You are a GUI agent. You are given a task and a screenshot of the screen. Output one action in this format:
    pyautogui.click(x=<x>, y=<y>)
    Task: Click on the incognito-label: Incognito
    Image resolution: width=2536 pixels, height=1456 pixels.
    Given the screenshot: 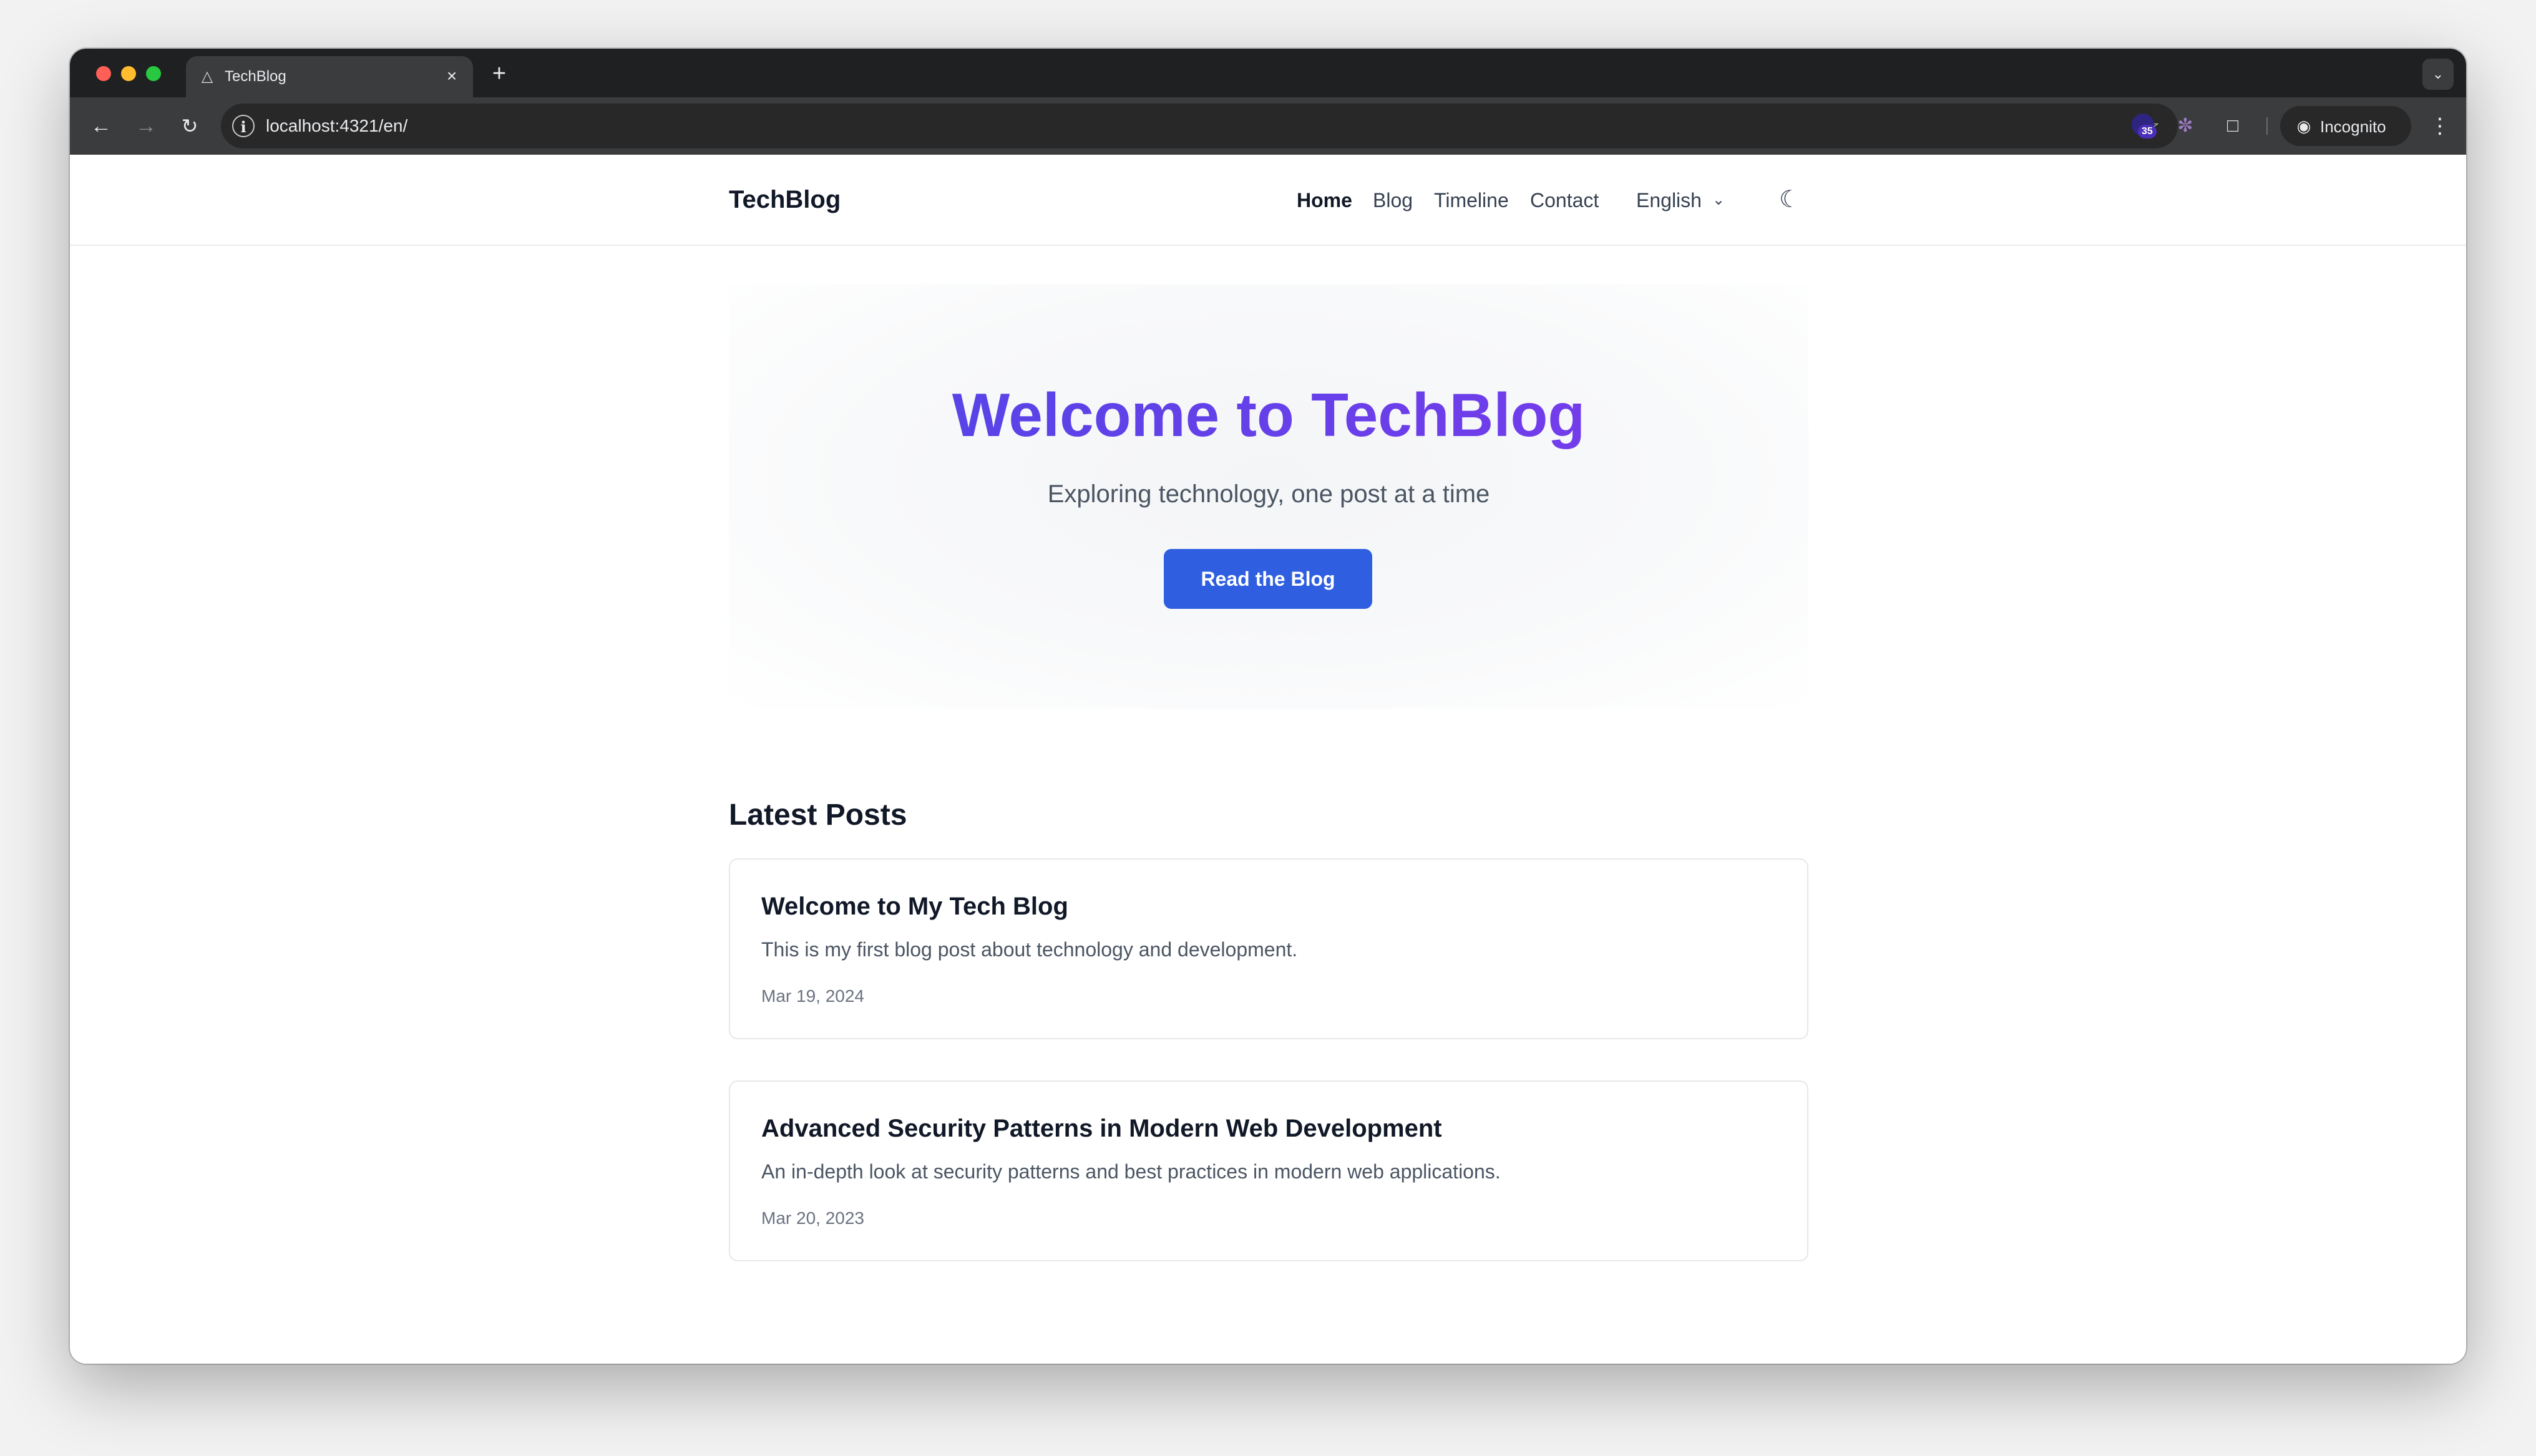 What is the action you would take?
    pyautogui.click(x=2353, y=127)
    